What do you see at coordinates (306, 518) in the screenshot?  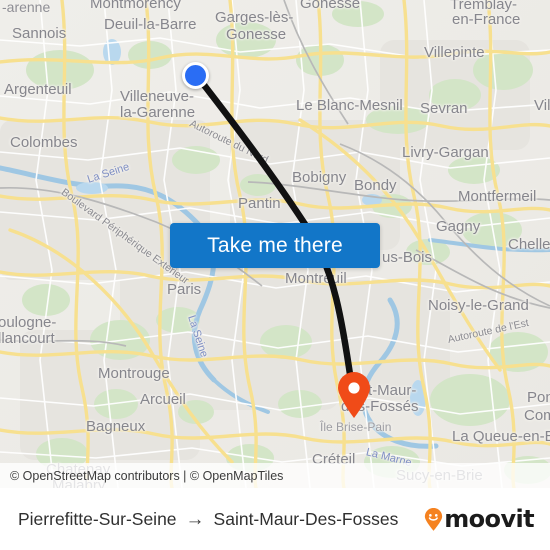 I see `destination-label: Saint-Maur-Des-Fosses` at bounding box center [306, 518].